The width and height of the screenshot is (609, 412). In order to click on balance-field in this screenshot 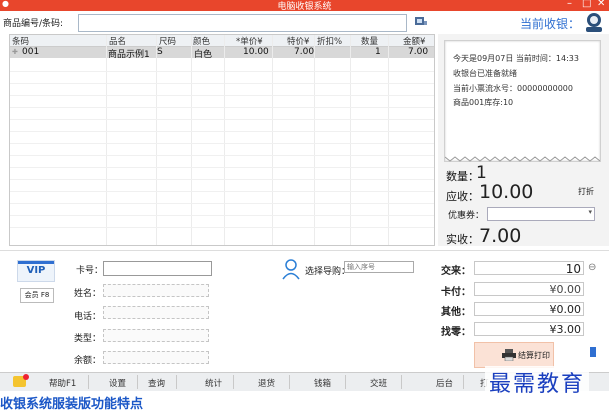, I will do `click(156, 357)`.